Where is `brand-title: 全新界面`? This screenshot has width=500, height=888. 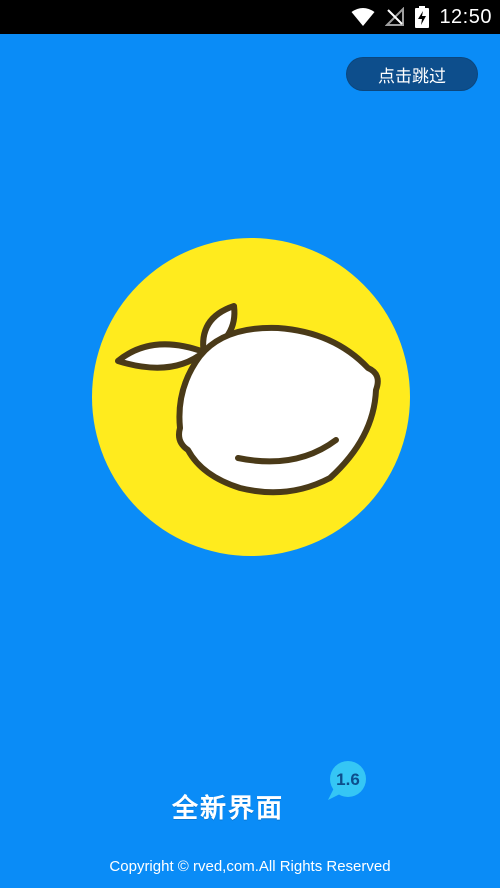 brand-title: 全新界面 is located at coordinates (228, 809).